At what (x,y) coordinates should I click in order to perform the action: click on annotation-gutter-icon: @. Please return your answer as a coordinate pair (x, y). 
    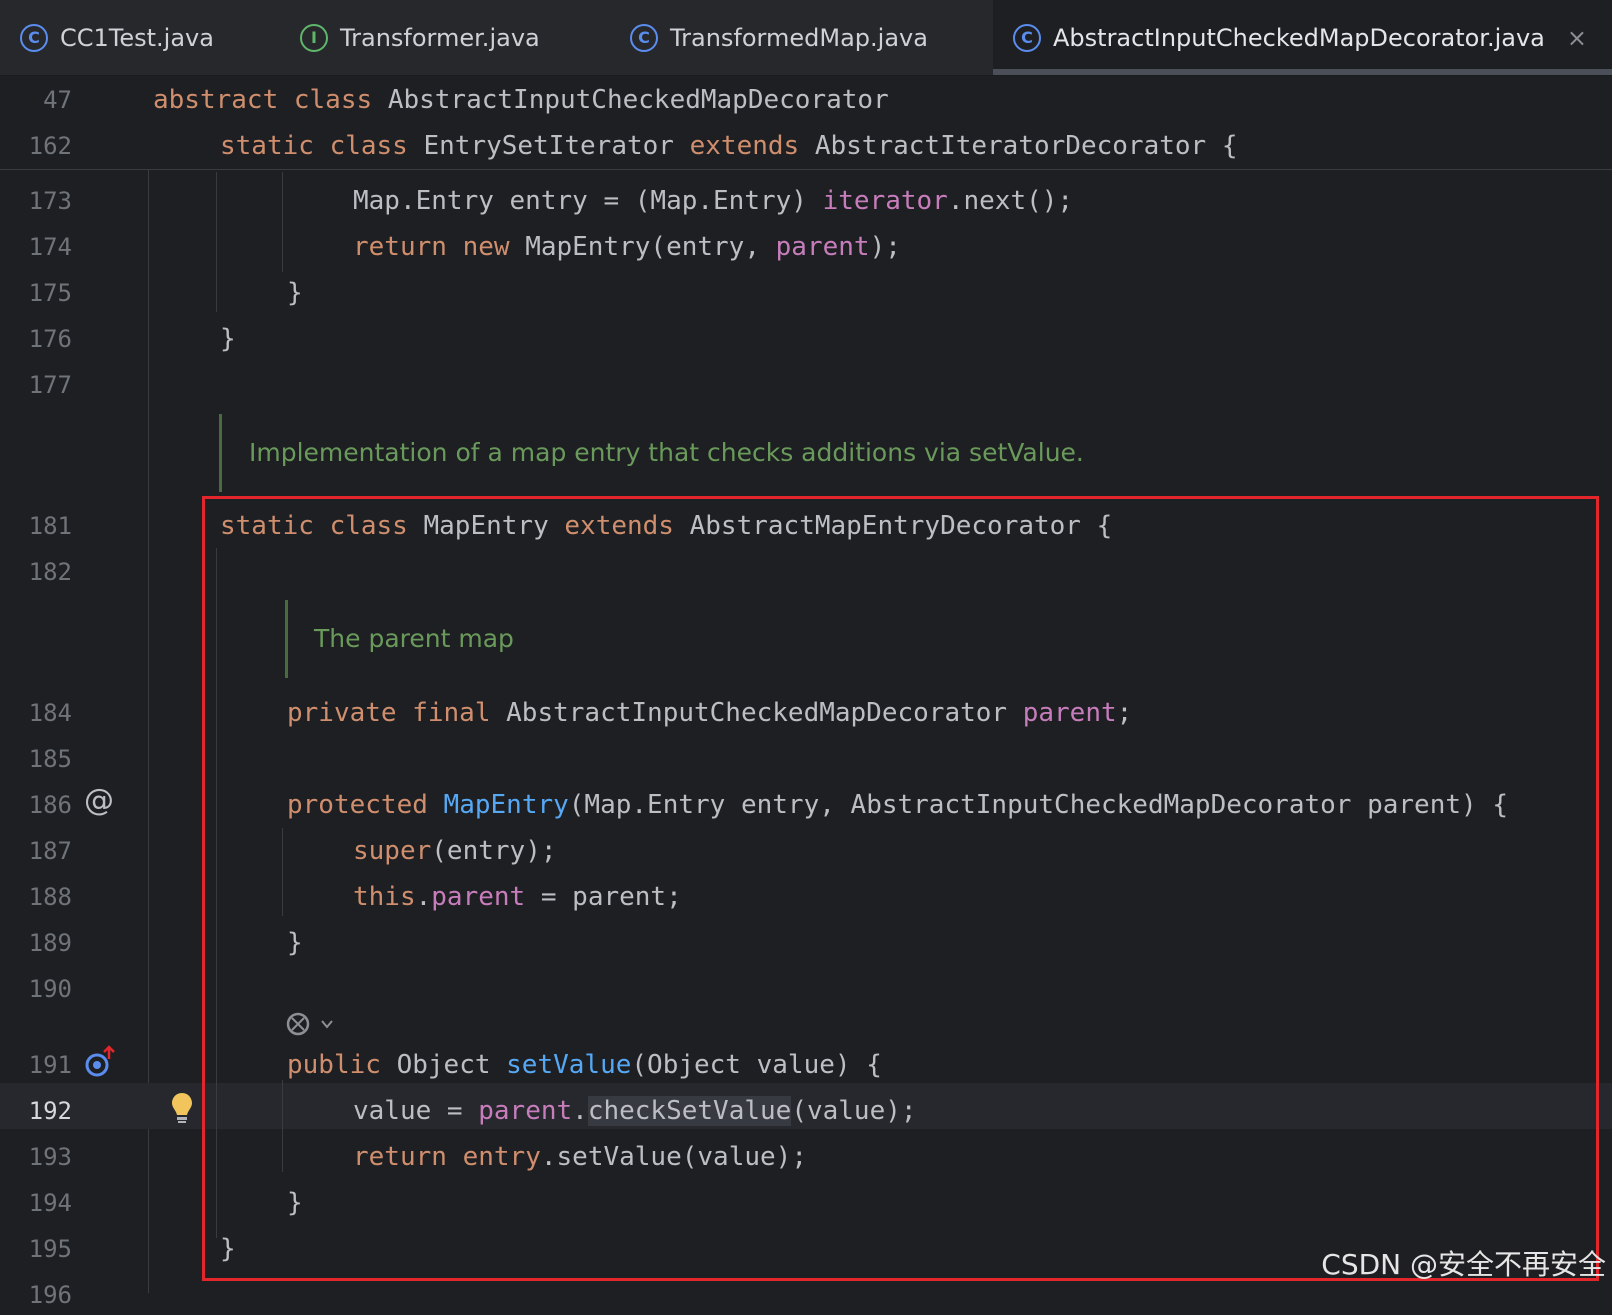
    Looking at the image, I should click on (99, 800).